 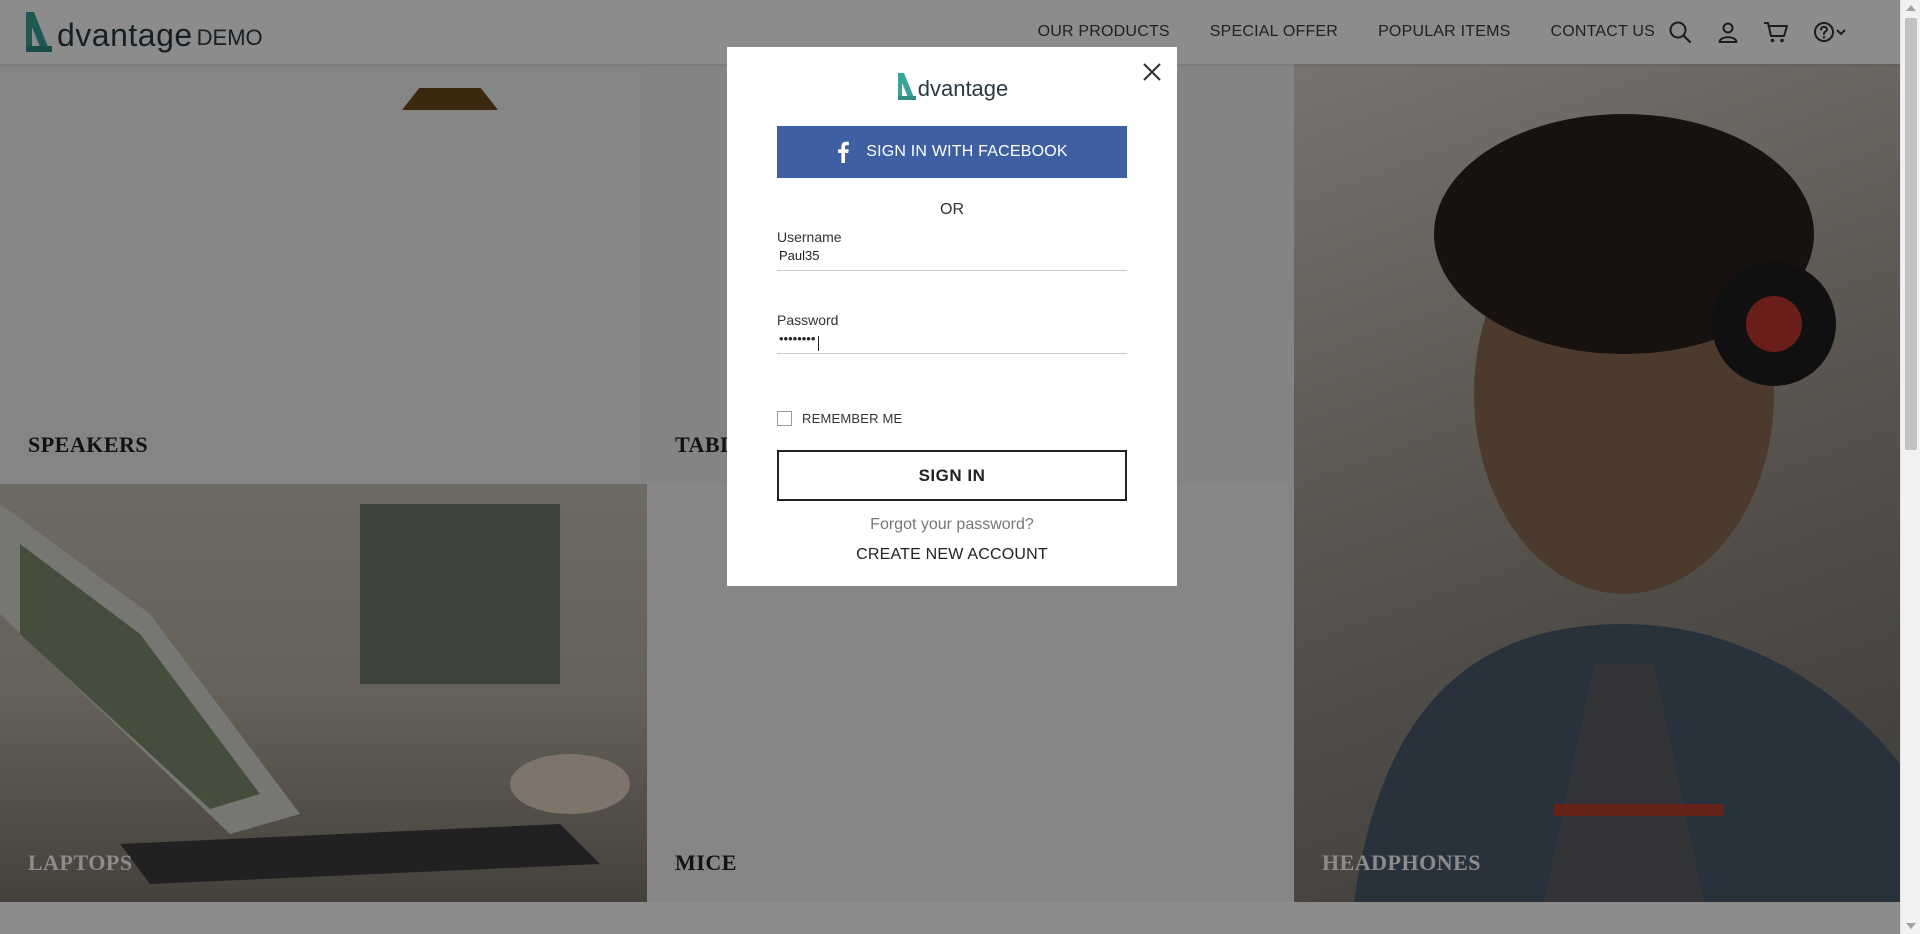 What do you see at coordinates (809, 237) in the screenshot?
I see `username-label: Username` at bounding box center [809, 237].